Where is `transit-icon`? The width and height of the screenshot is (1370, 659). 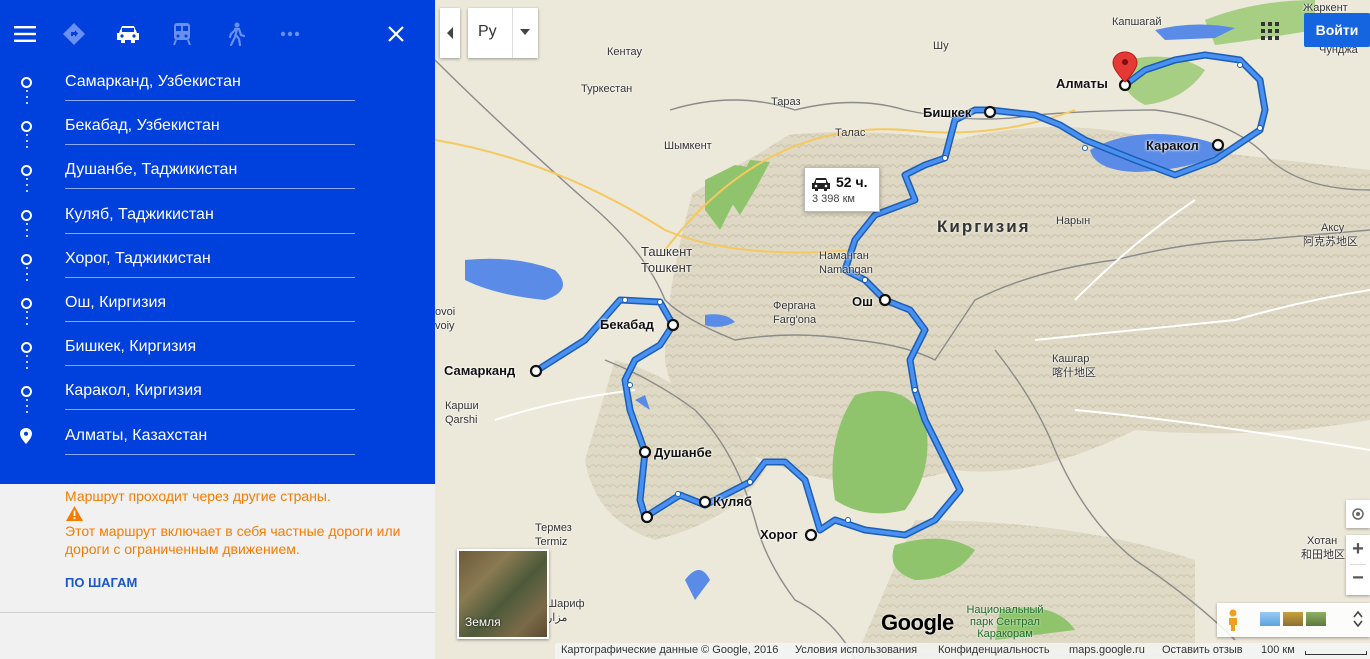
transit-icon is located at coordinates (182, 34).